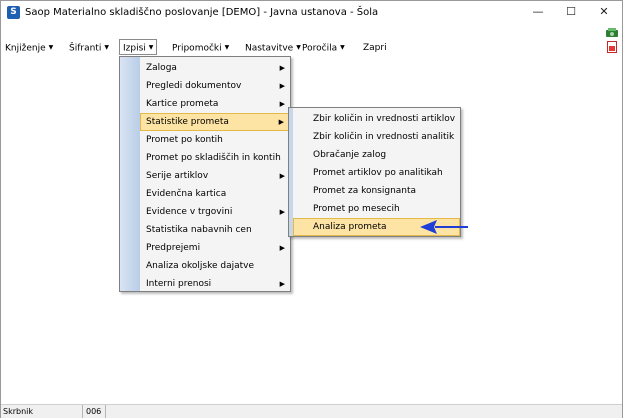  What do you see at coordinates (571, 12) in the screenshot?
I see `maximize-button: ☐` at bounding box center [571, 12].